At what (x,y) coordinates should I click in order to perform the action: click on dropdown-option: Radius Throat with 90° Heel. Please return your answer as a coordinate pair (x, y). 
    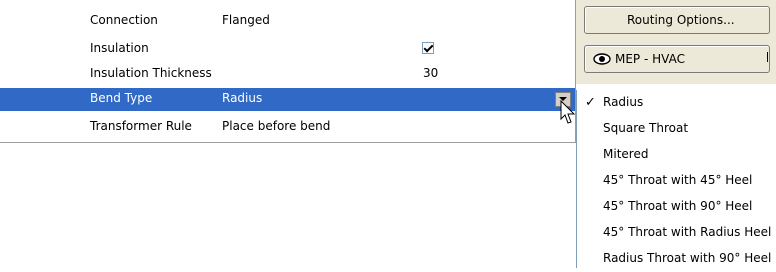
    Looking at the image, I should click on (676, 259).